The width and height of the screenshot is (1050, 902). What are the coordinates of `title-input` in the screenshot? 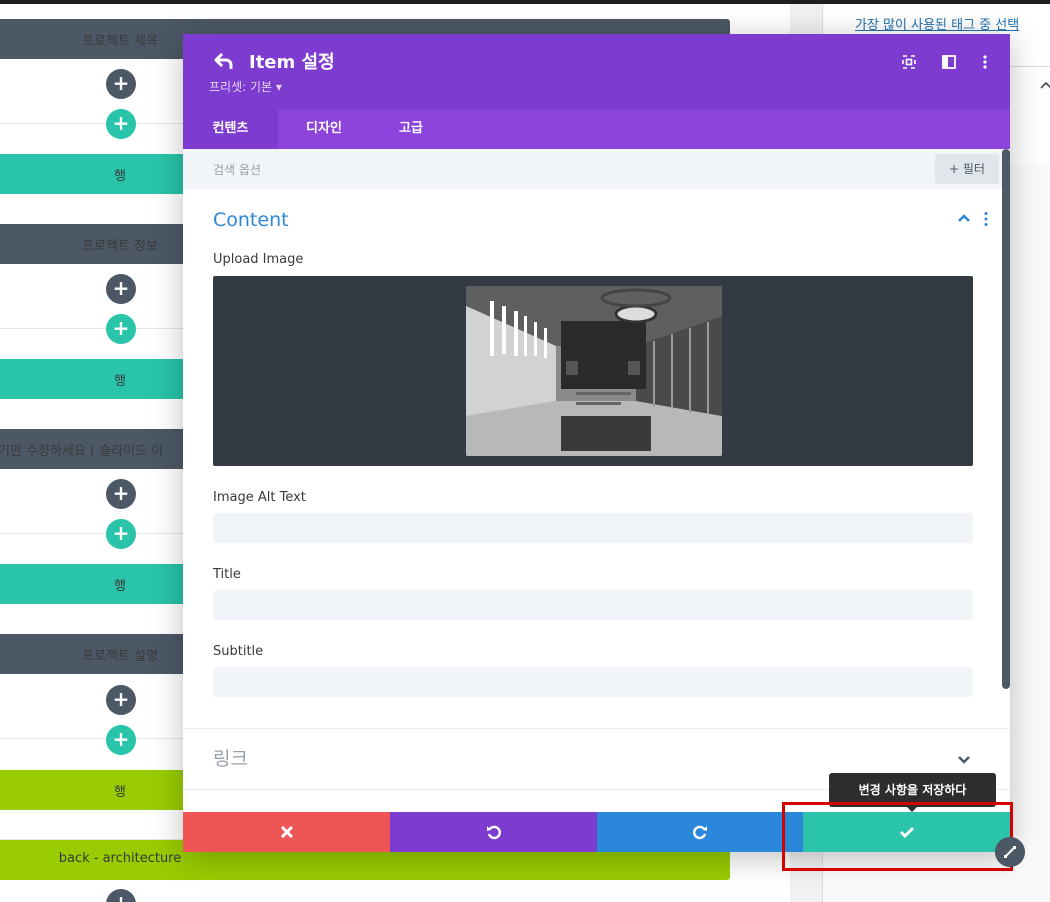 It's located at (593, 605).